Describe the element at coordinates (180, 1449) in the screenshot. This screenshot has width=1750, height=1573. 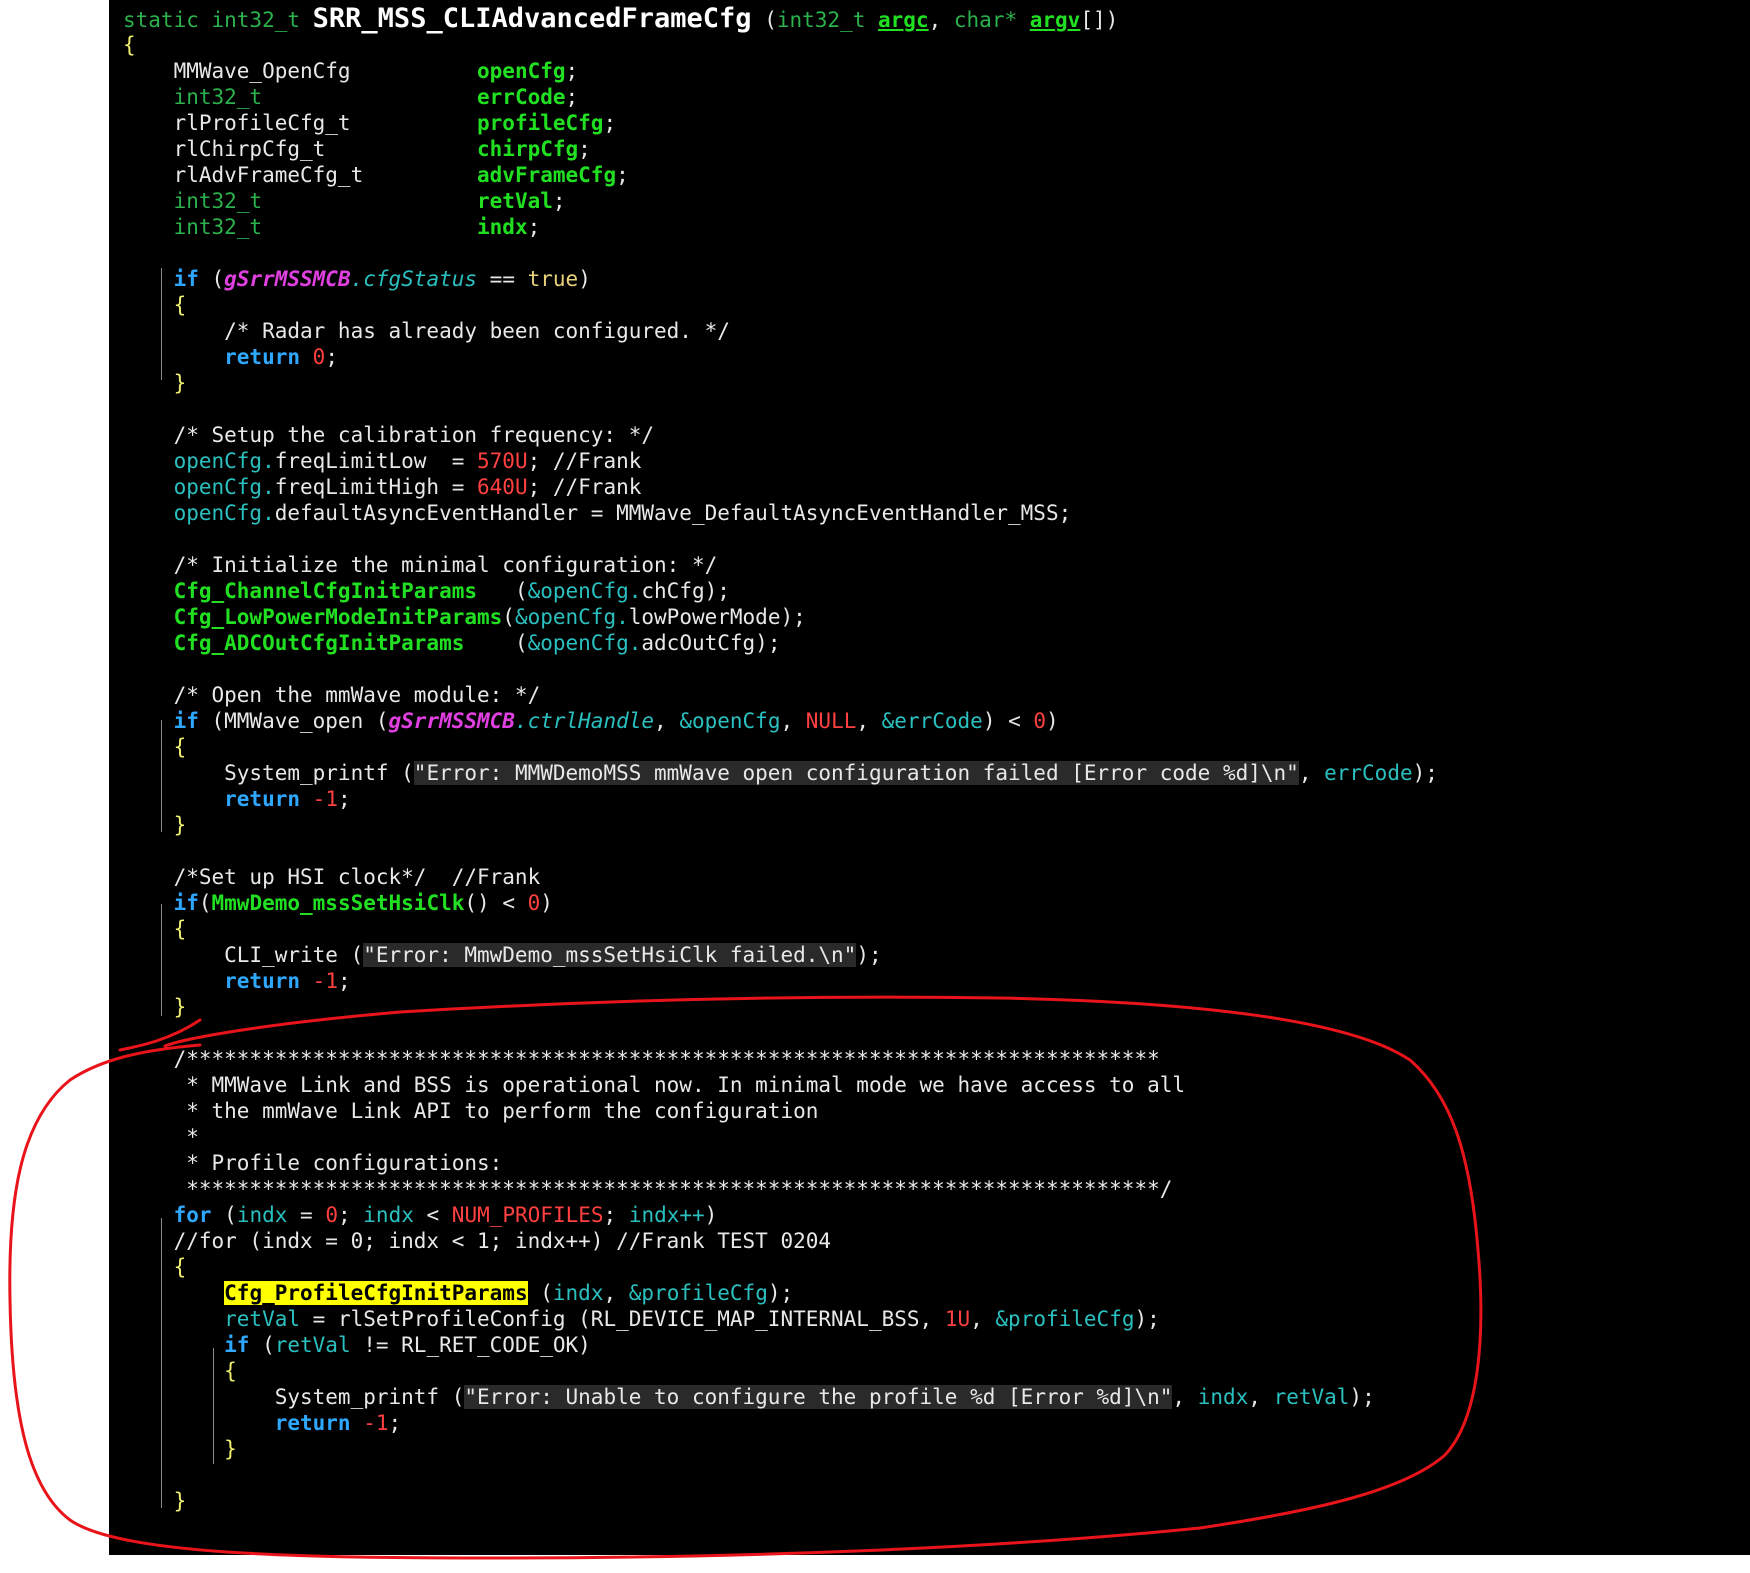
I see `code-token: }` at that location.